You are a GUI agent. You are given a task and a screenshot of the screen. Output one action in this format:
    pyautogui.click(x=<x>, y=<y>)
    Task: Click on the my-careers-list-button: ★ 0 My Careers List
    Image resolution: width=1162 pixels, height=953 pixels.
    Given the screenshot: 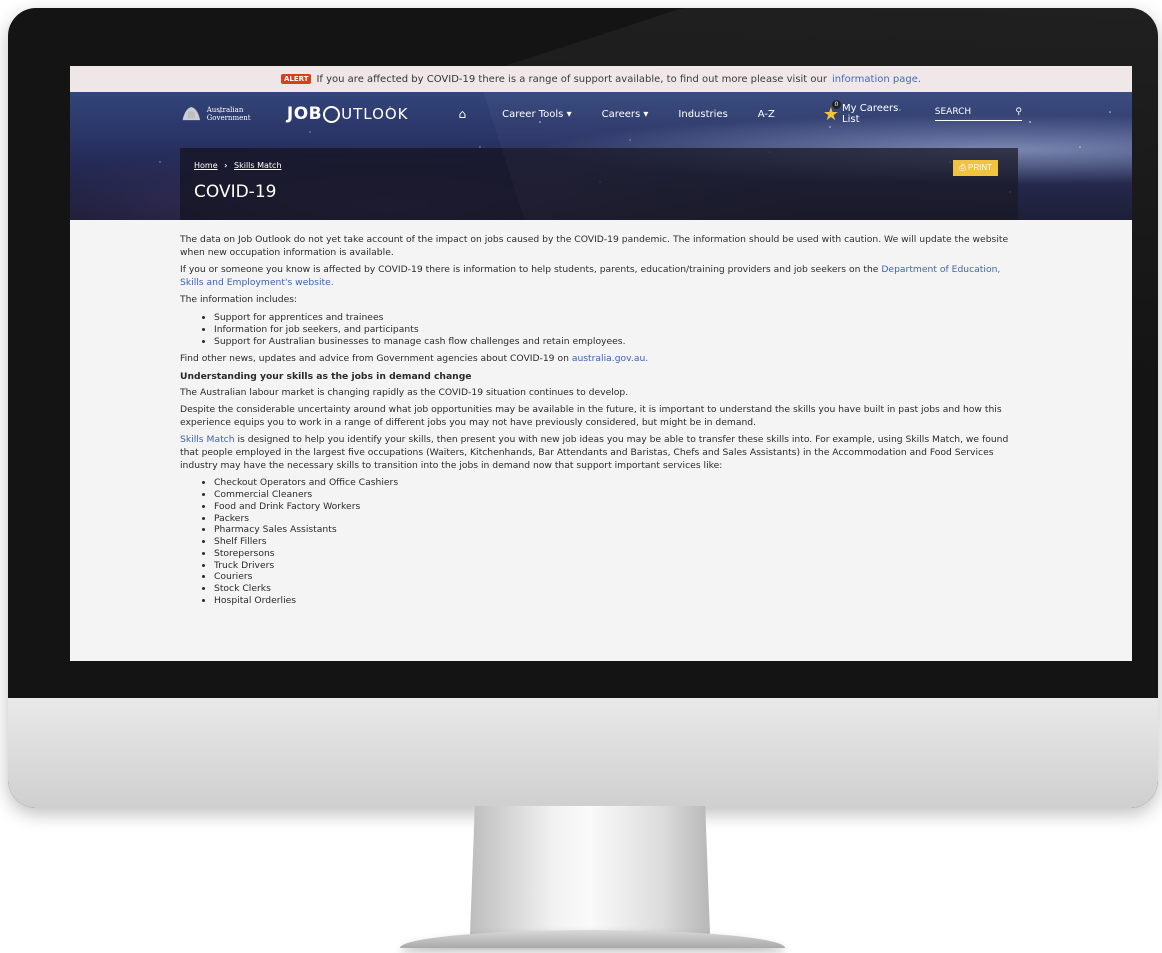 What is the action you would take?
    pyautogui.click(x=864, y=112)
    